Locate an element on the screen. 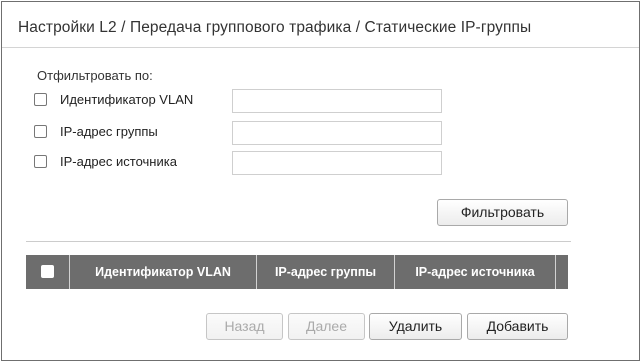 This screenshot has width=643, height=364. filter-group-ip-input is located at coordinates (337, 133).